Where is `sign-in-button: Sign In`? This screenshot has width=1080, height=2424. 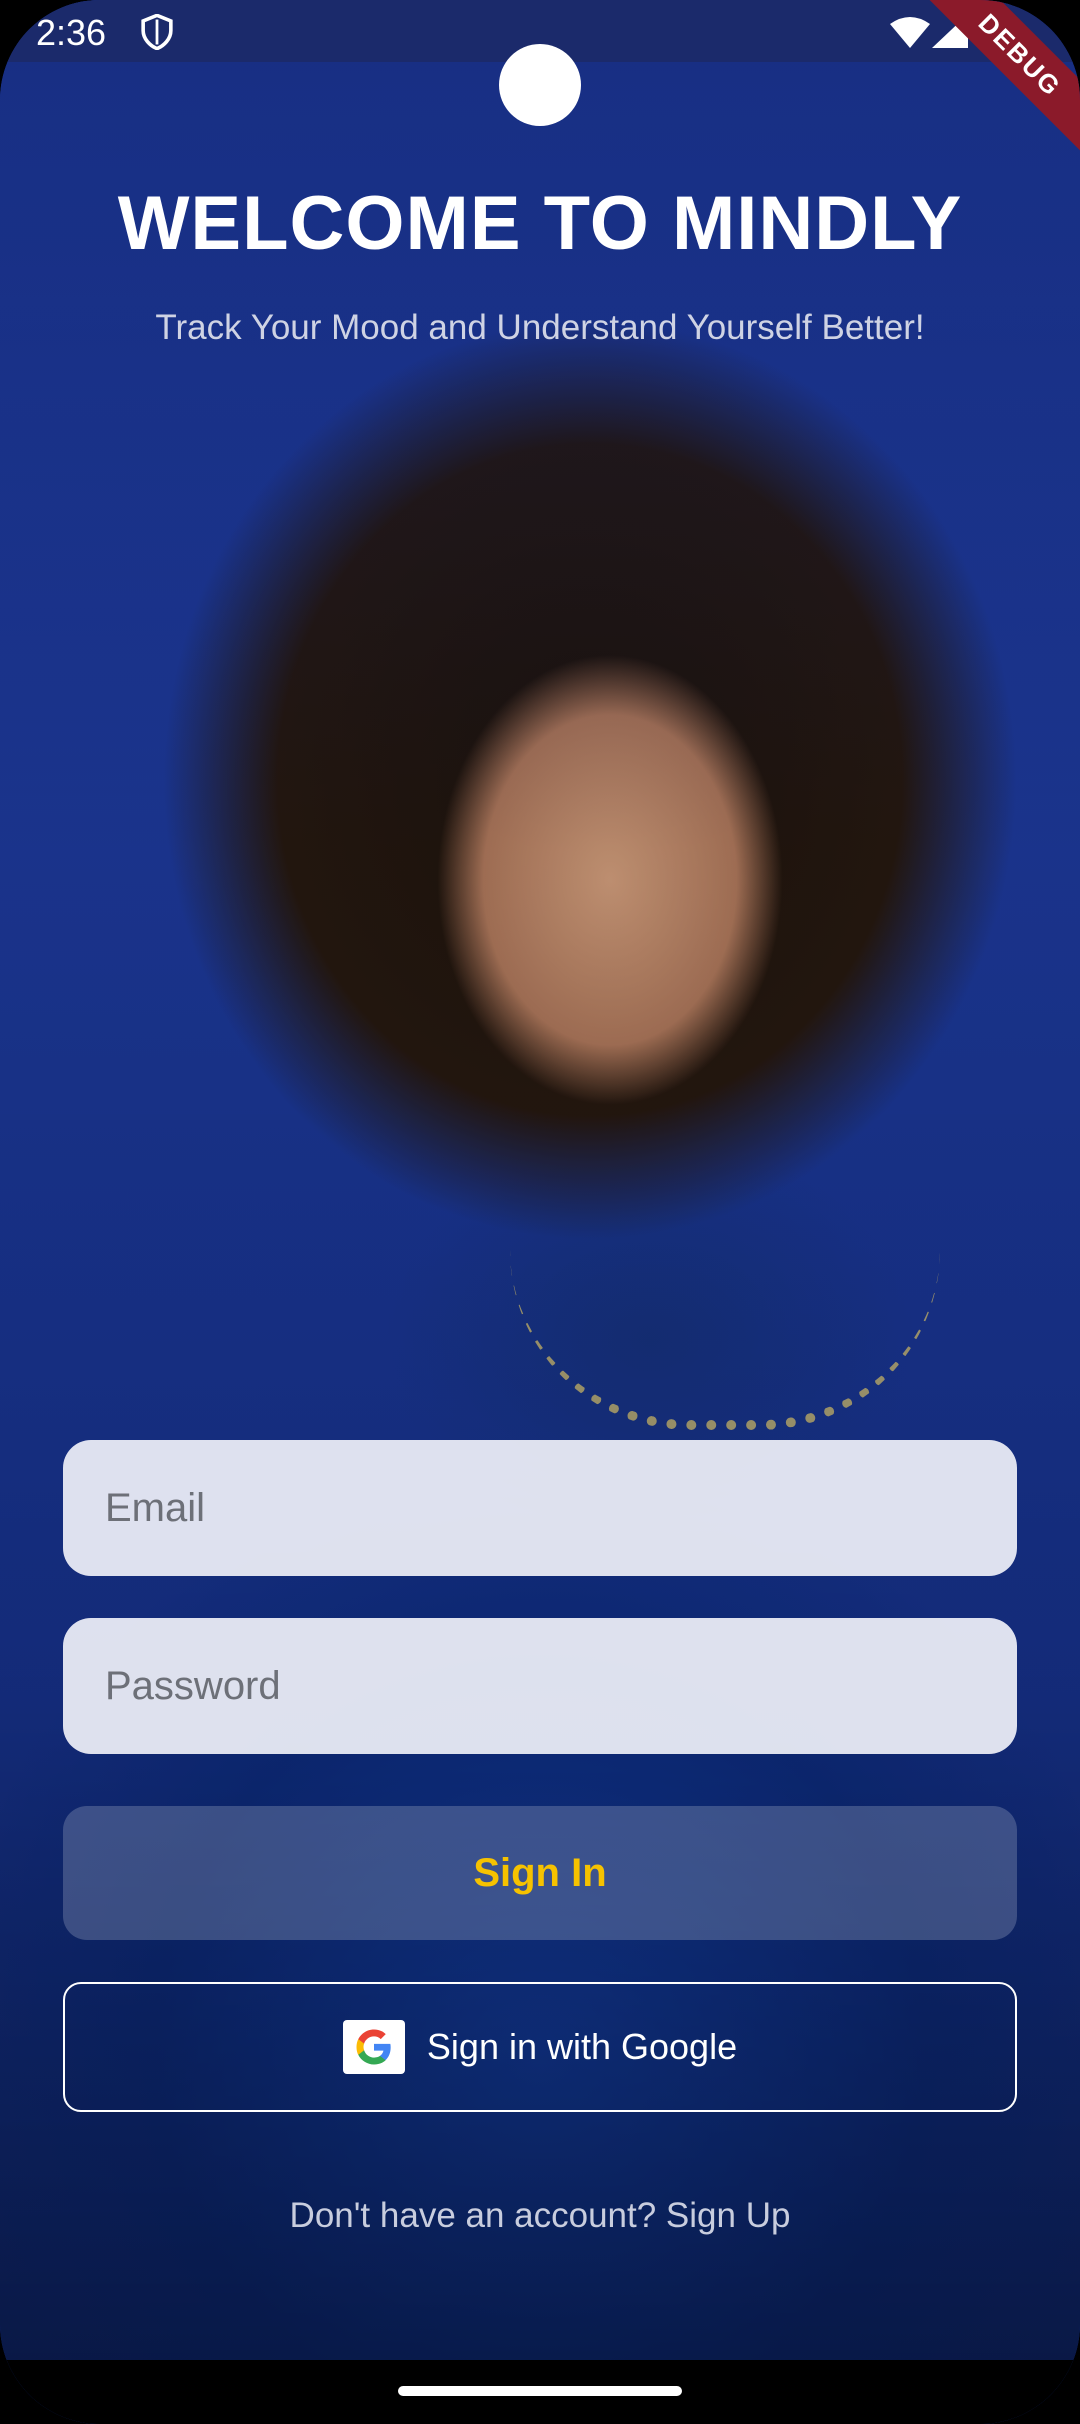 sign-in-button: Sign In is located at coordinates (540, 1873).